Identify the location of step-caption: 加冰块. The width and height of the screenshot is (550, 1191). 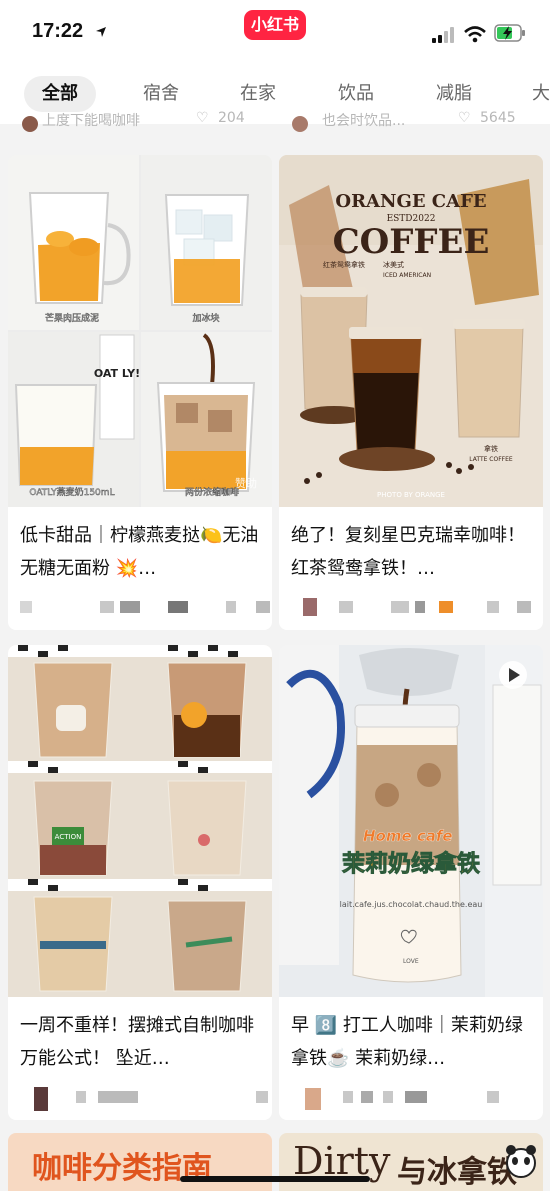
(205, 318).